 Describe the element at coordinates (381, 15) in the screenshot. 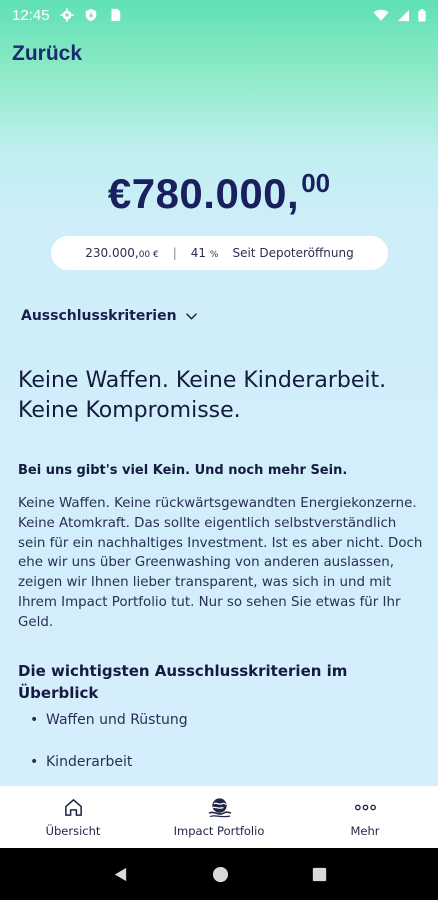

I see `wifi-icon` at that location.